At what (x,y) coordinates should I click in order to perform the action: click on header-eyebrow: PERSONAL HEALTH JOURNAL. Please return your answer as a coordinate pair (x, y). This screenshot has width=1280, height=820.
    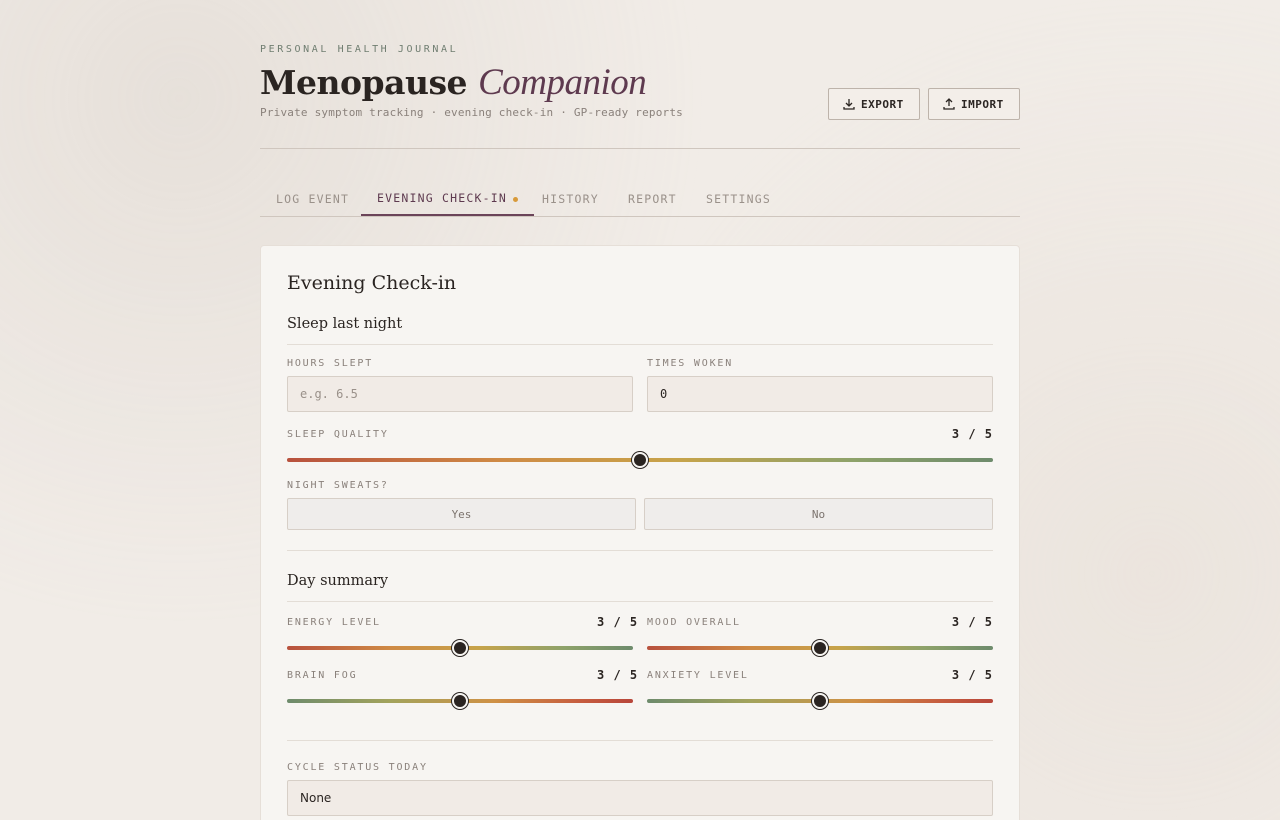
    Looking at the image, I should click on (359, 49).